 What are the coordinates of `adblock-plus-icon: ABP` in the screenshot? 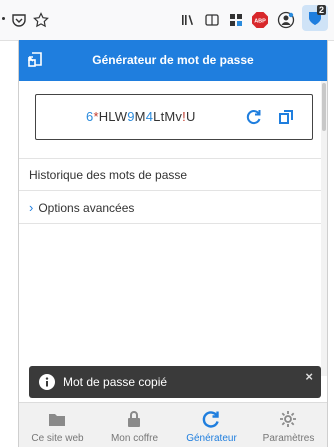 It's located at (260, 20).